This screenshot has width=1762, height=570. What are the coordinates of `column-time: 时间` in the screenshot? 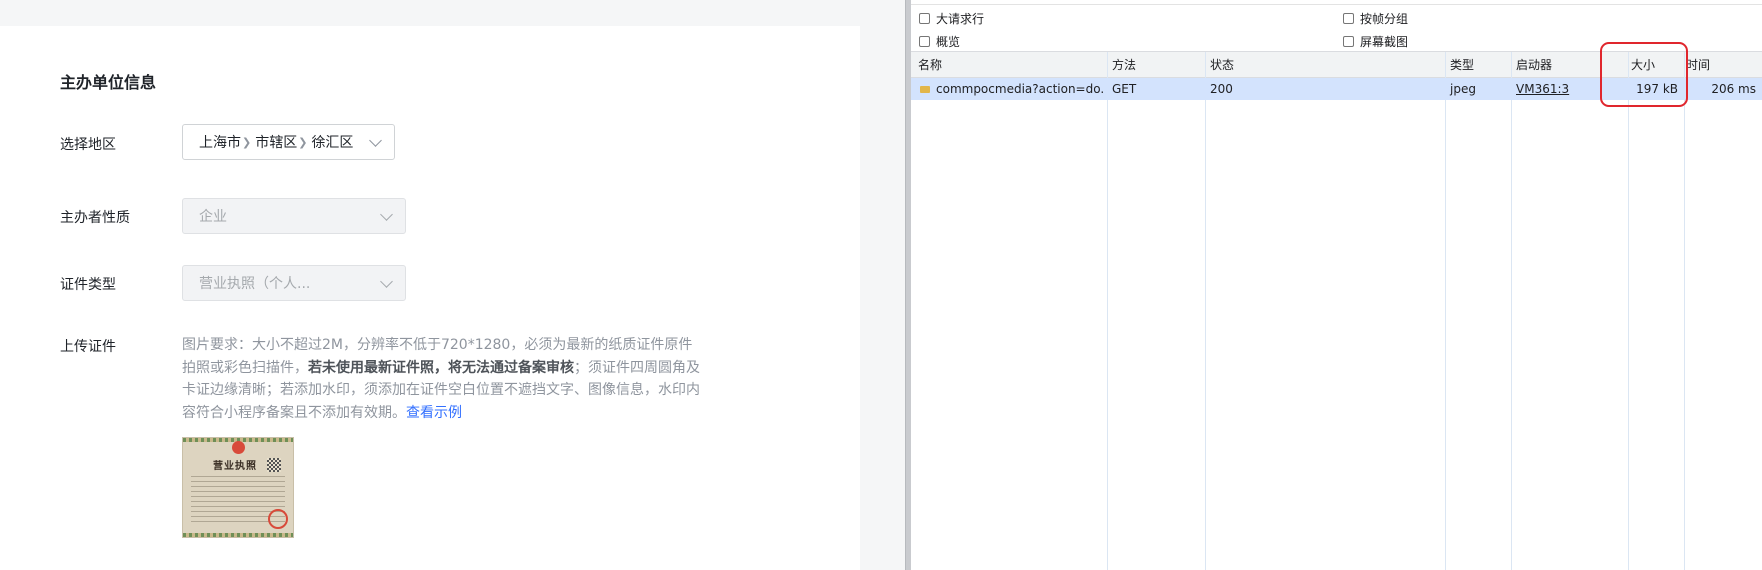 It's located at (1721, 65).